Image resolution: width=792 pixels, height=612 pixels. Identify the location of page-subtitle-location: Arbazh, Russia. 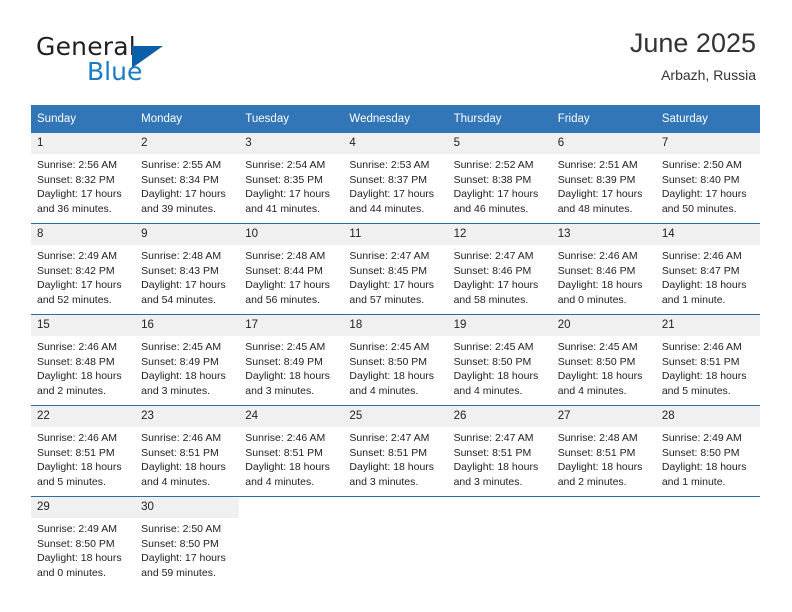
(708, 75).